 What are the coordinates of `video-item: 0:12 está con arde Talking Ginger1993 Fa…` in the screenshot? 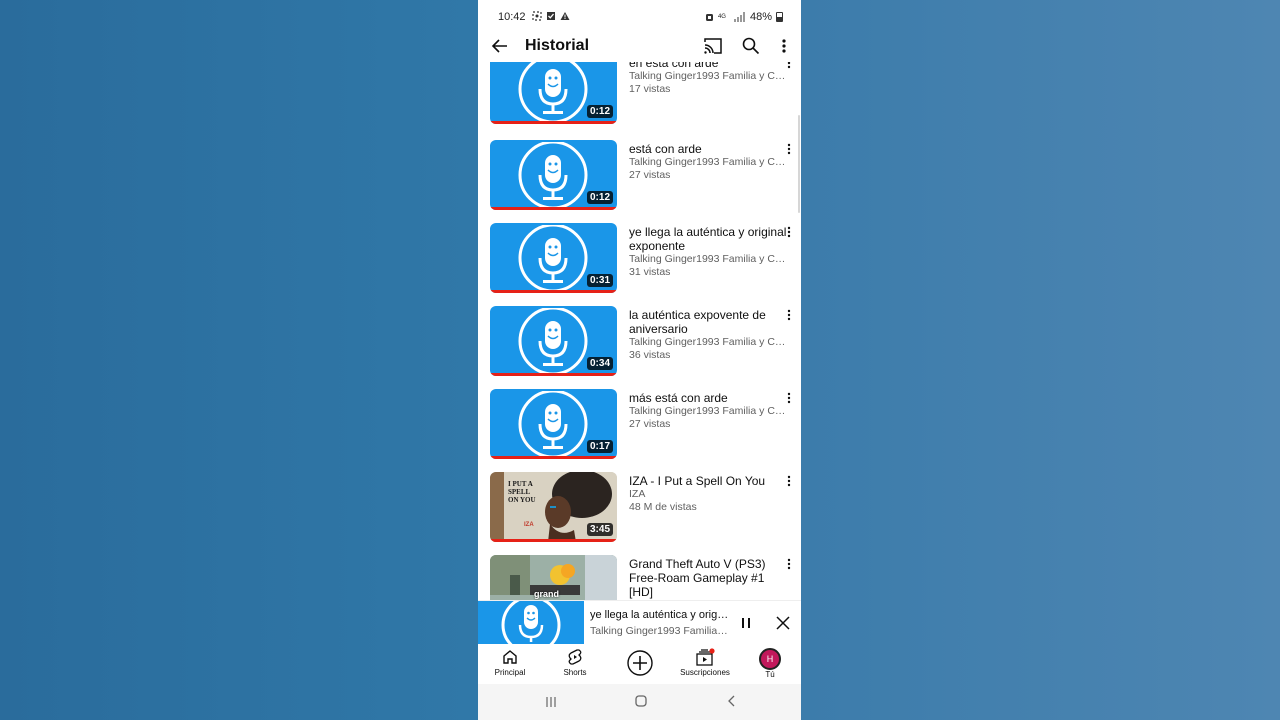 It's located at (639, 177).